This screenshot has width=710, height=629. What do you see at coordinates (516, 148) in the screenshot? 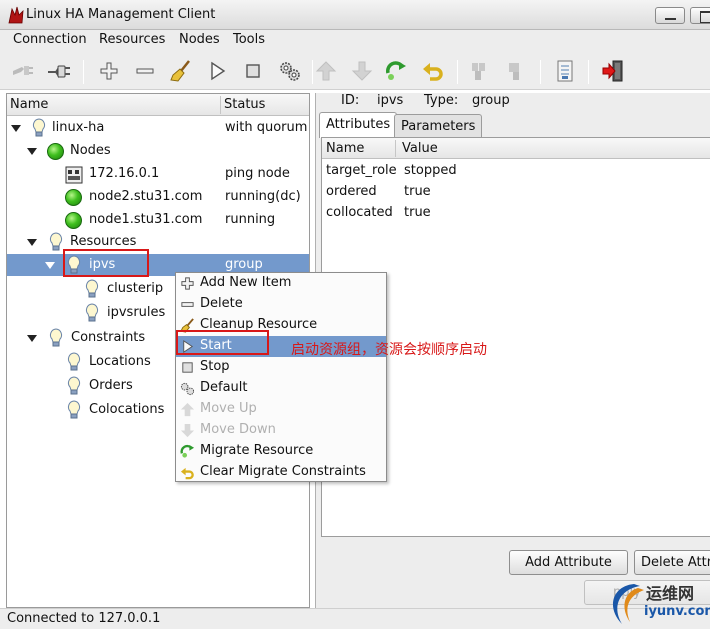
I see `attributes-header: Name Value` at bounding box center [516, 148].